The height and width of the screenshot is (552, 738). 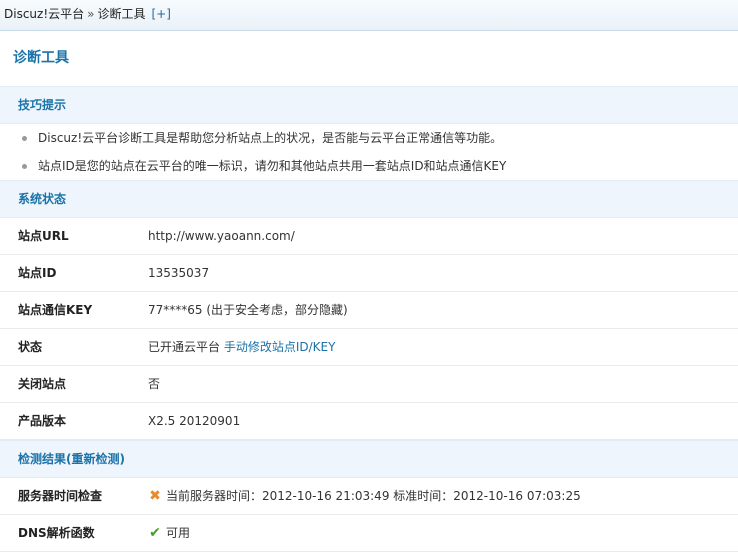 I want to click on row-label: 关闭站点, so click(x=42, y=384).